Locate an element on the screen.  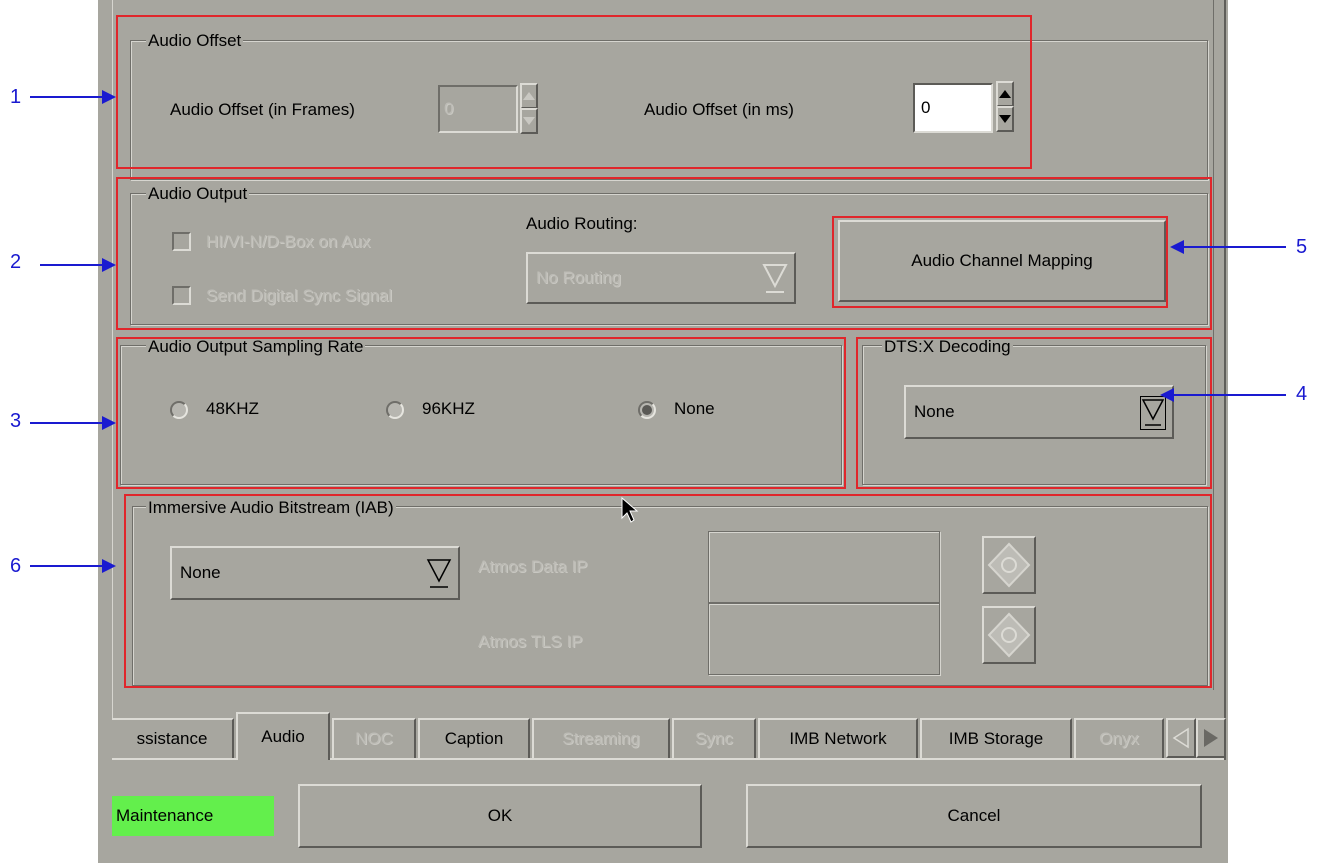
callout-5: 5 is located at coordinates (1302, 247).